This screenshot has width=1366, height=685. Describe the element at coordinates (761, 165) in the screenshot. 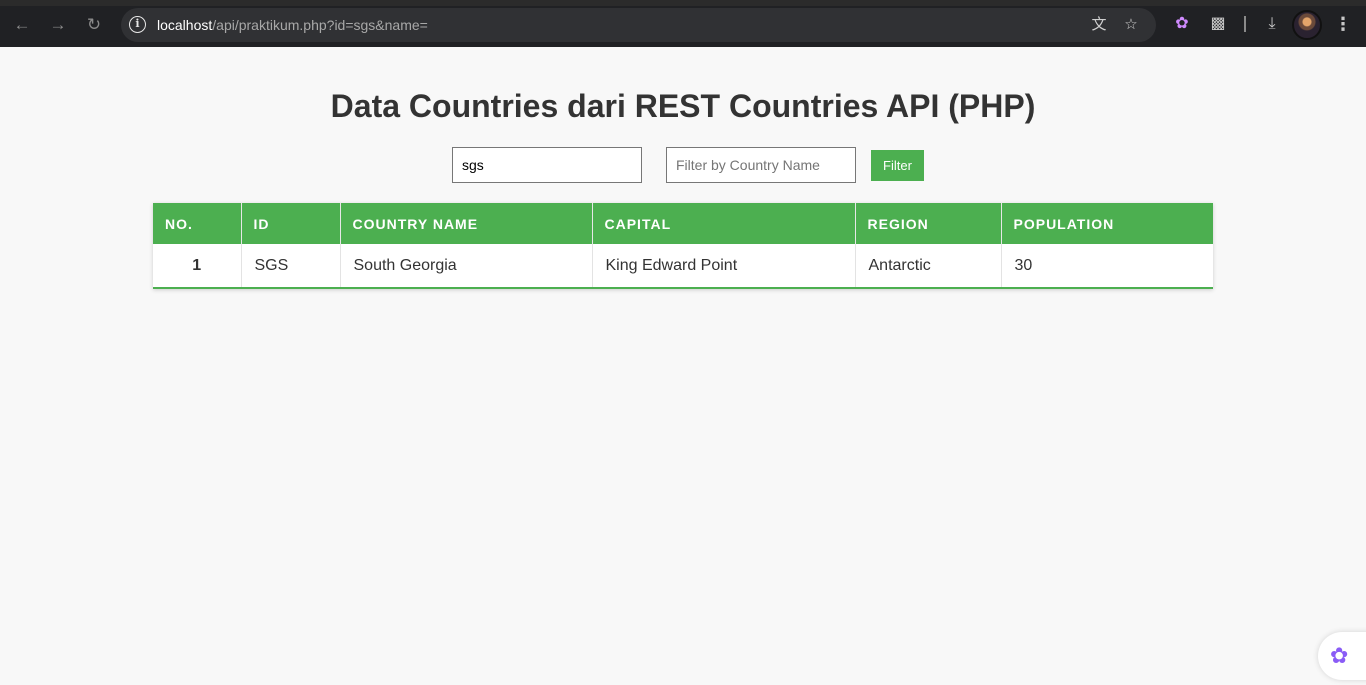

I see `country-name-filter-input` at that location.